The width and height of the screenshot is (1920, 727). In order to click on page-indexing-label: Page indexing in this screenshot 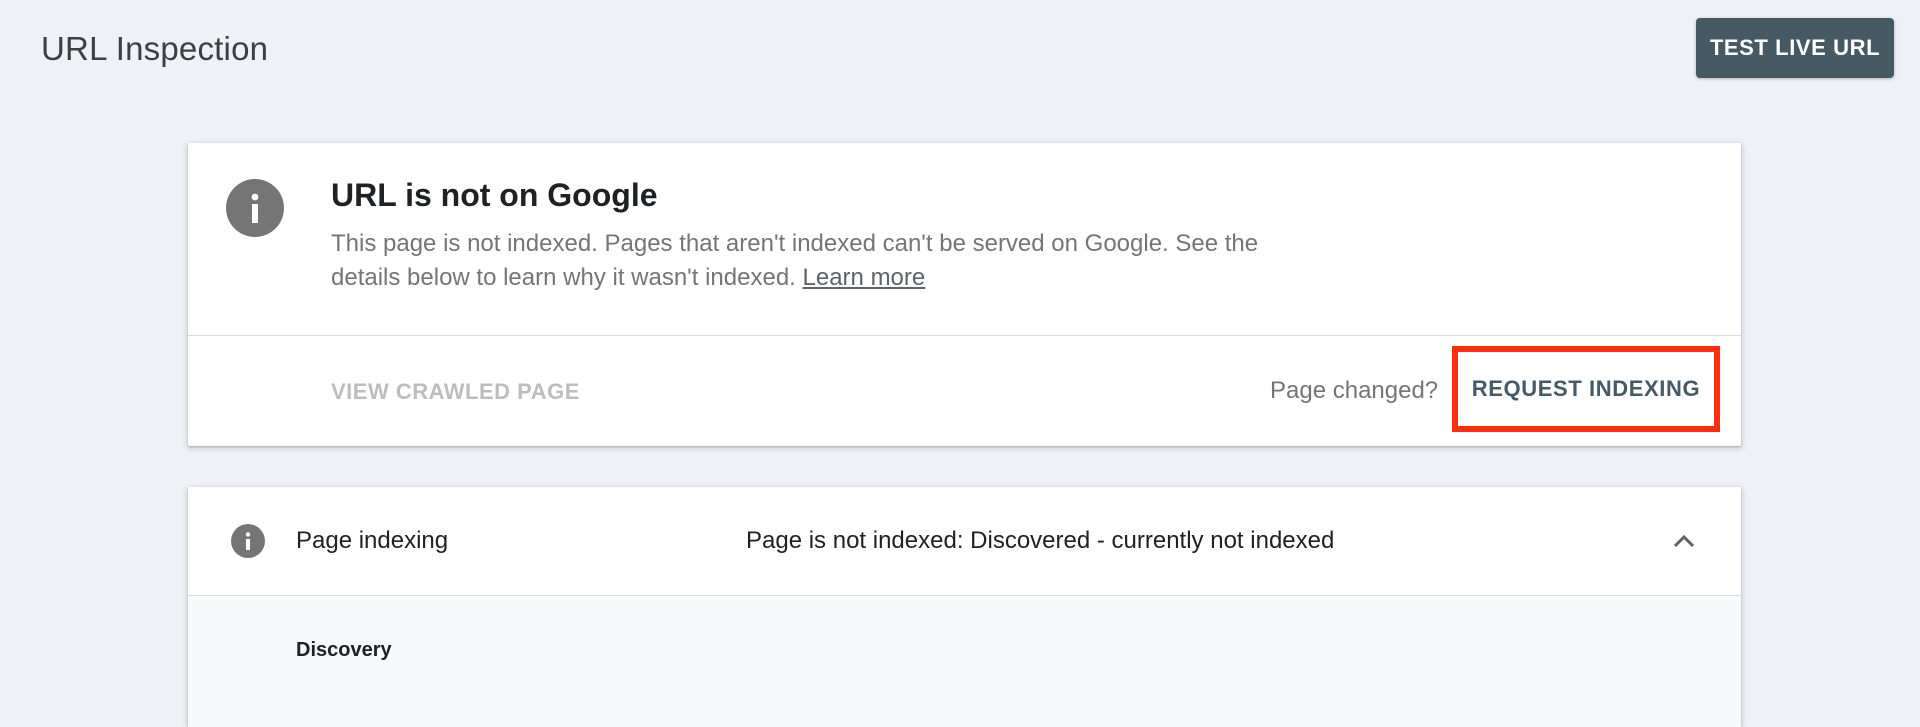, I will do `click(372, 540)`.